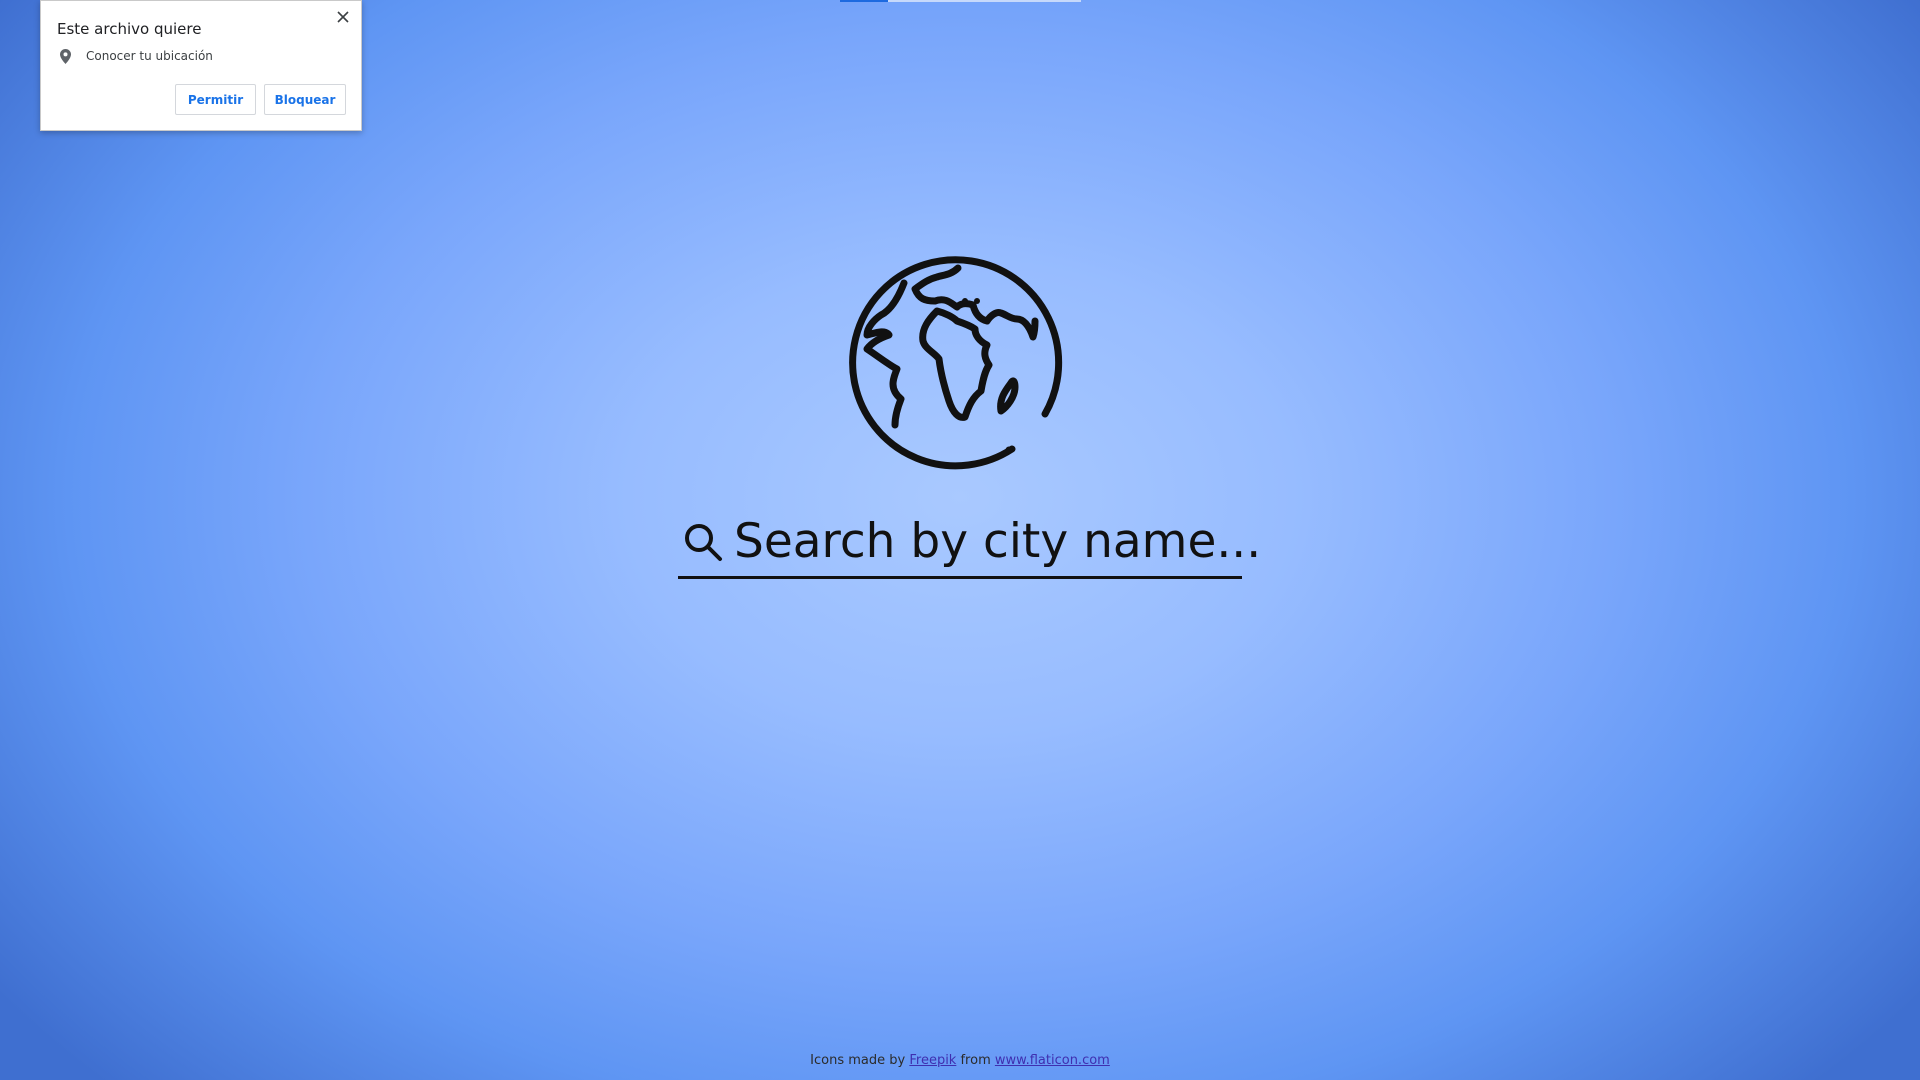  What do you see at coordinates (215, 99) in the screenshot?
I see `allow-button: Permitir` at bounding box center [215, 99].